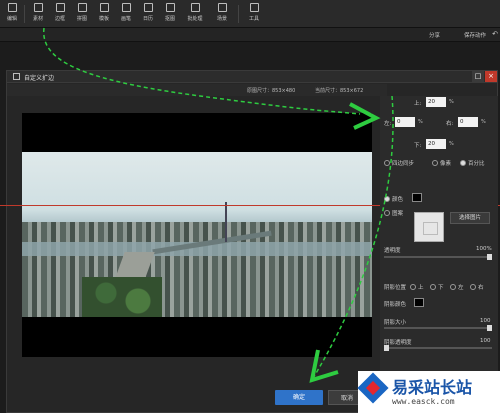  Describe the element at coordinates (387, 163) in the screenshot. I see `sync-checkbox` at that location.